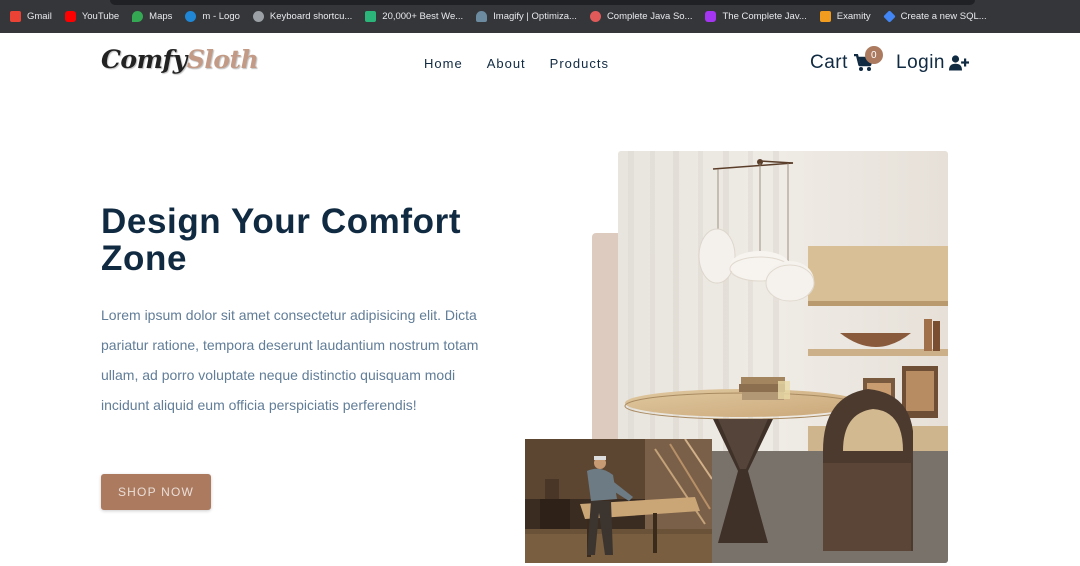  Describe the element at coordinates (91, 16) in the screenshot. I see `bookmark-youtube: YouTube` at that location.